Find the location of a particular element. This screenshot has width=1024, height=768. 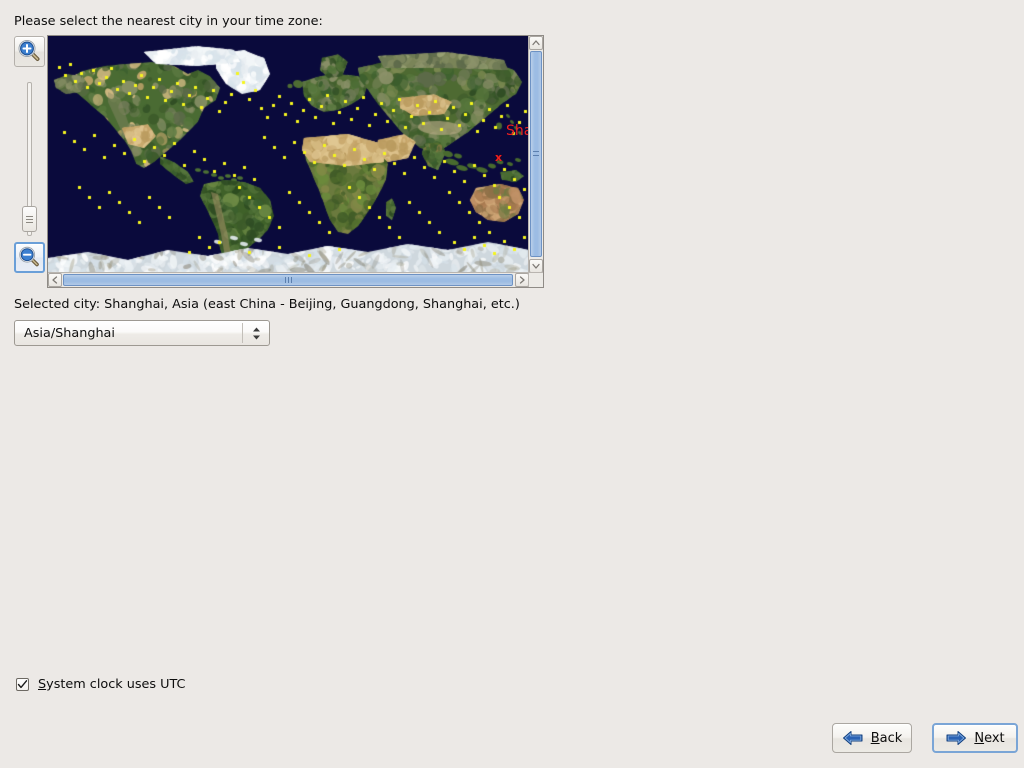

system-clock-utc-label: System clock uses UTC is located at coordinates (111, 684).